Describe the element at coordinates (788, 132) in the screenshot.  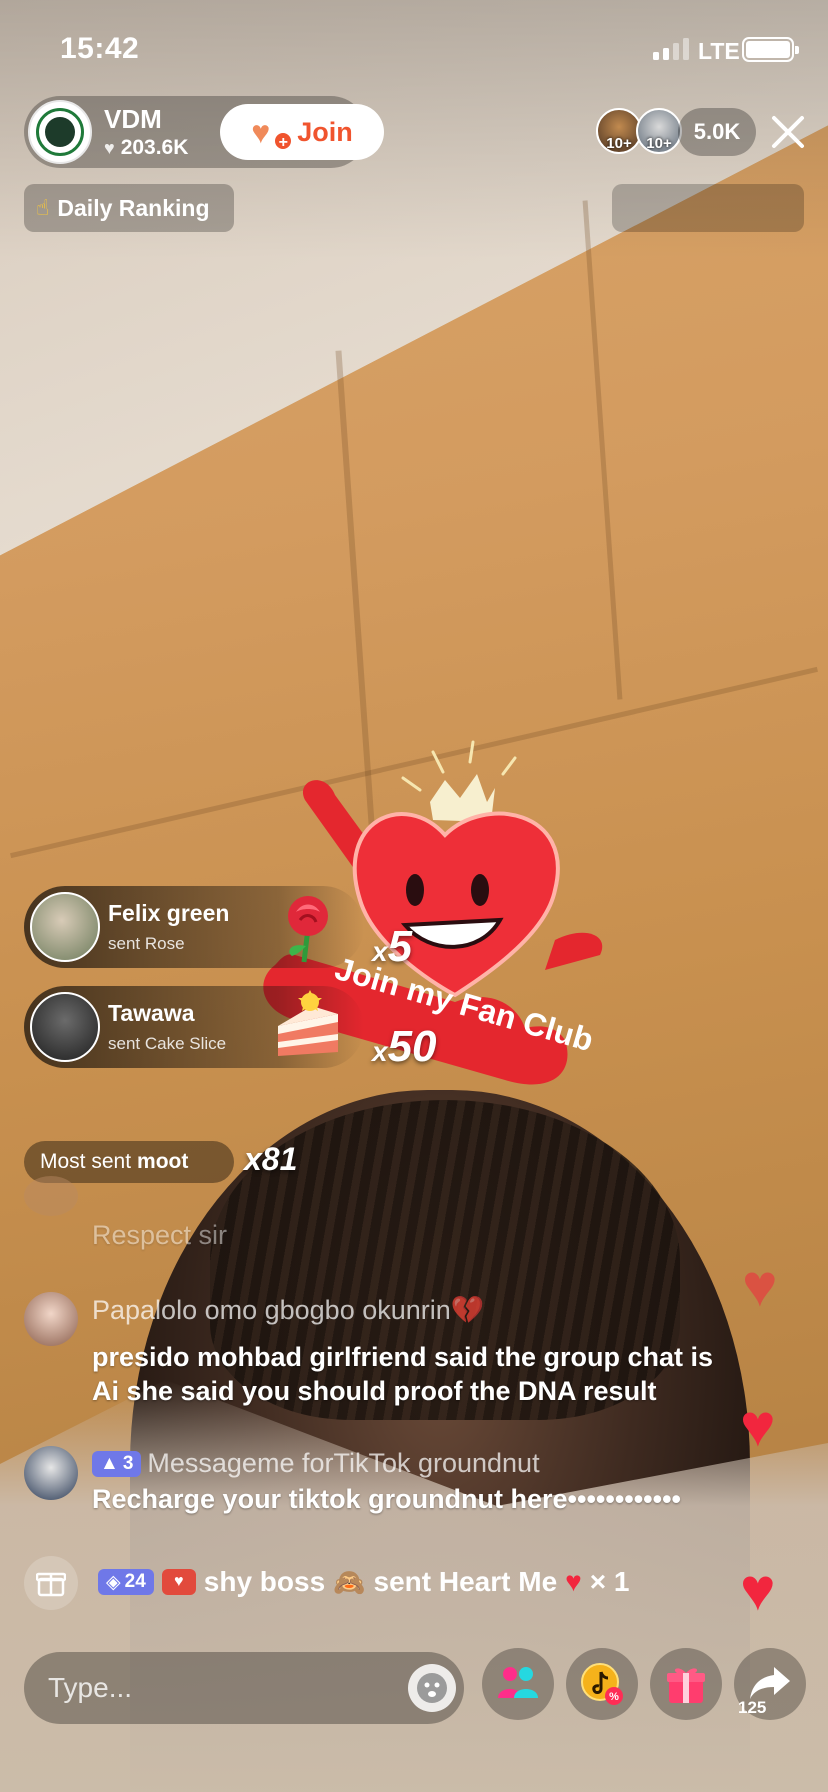
I see `close-icon` at that location.